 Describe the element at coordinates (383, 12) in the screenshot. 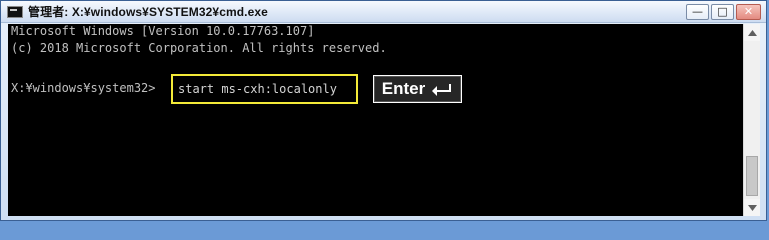

I see `title-bar: 管理者: X:¥windows¥SYSTEM32¥cmd.exe — □ ✕` at that location.